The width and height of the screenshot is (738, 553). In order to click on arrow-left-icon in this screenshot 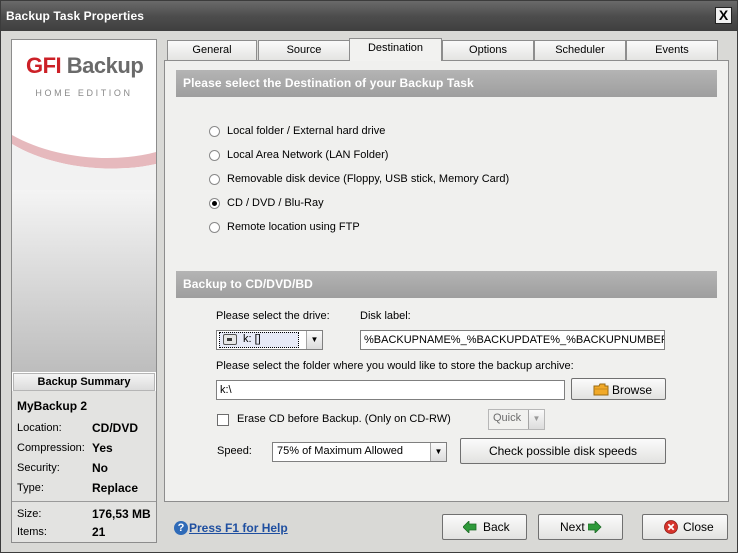, I will do `click(470, 527)`.